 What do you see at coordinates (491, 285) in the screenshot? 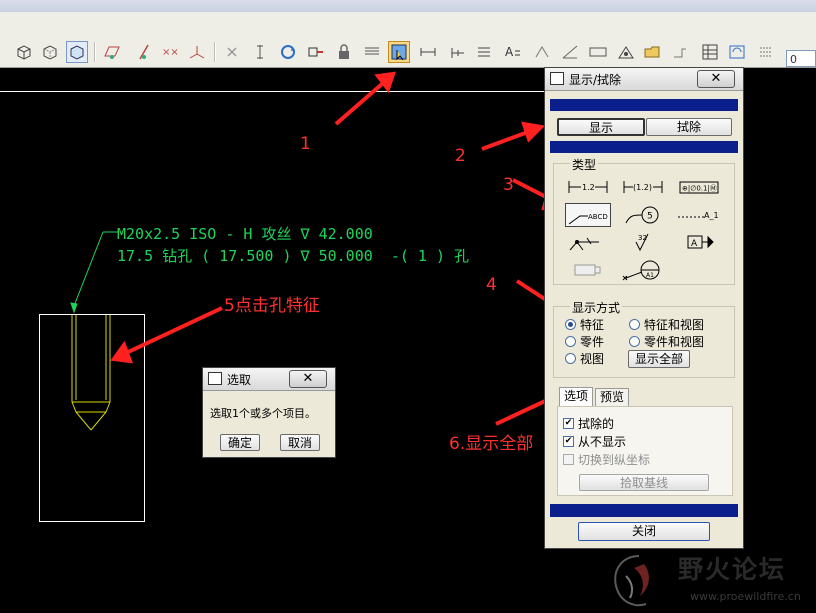
I see `step-4-label: 4` at bounding box center [491, 285].